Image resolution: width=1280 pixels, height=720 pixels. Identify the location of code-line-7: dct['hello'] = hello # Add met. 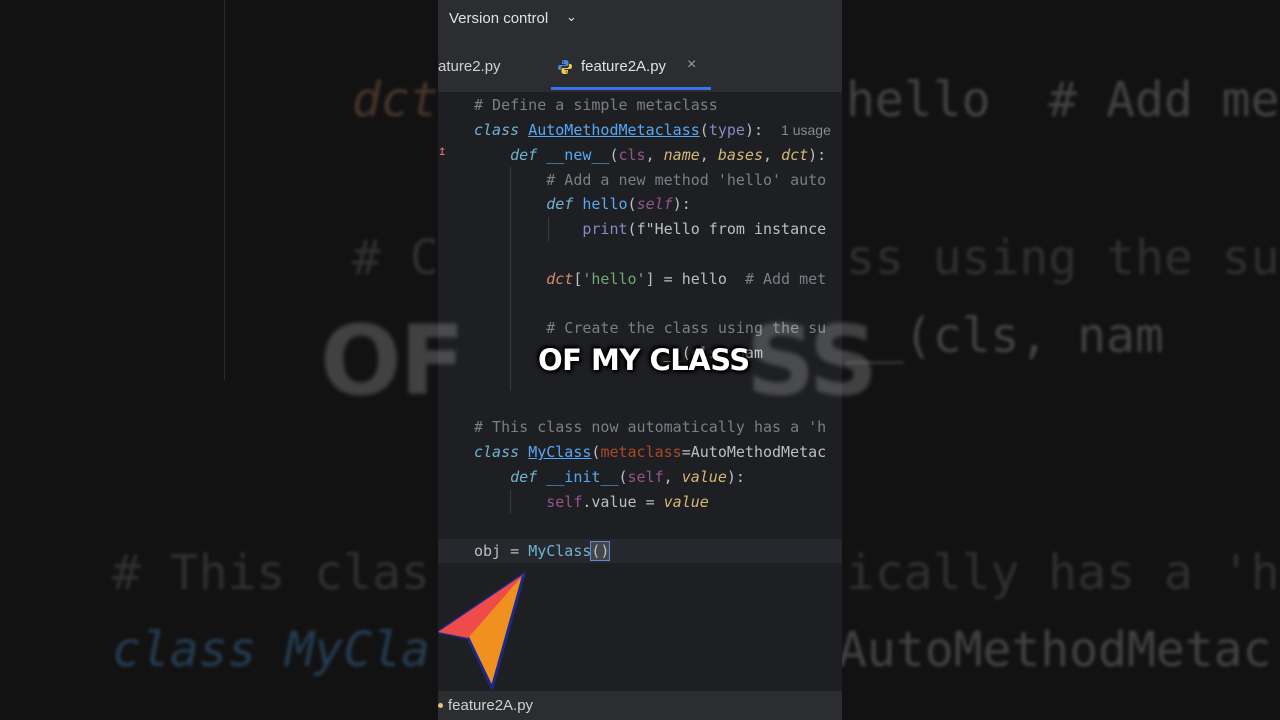
(686, 279).